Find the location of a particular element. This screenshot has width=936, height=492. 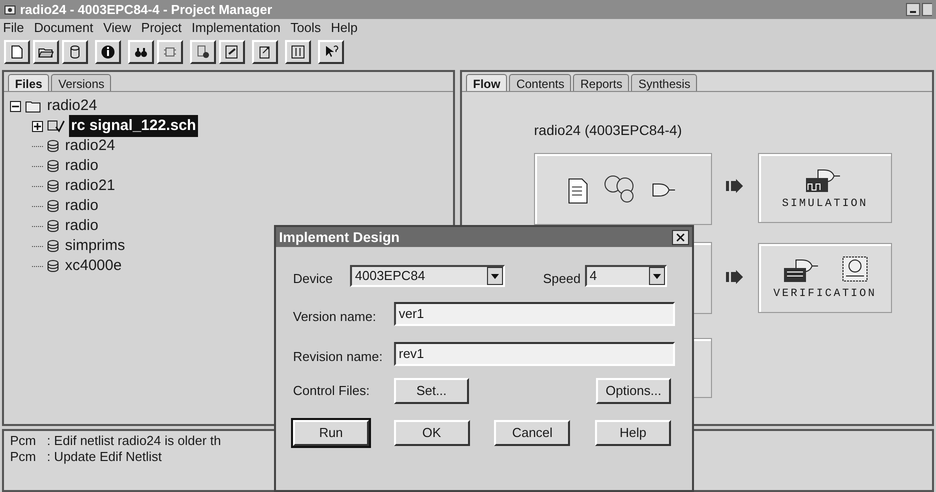

tree-item: xc4000e is located at coordinates (93, 266).